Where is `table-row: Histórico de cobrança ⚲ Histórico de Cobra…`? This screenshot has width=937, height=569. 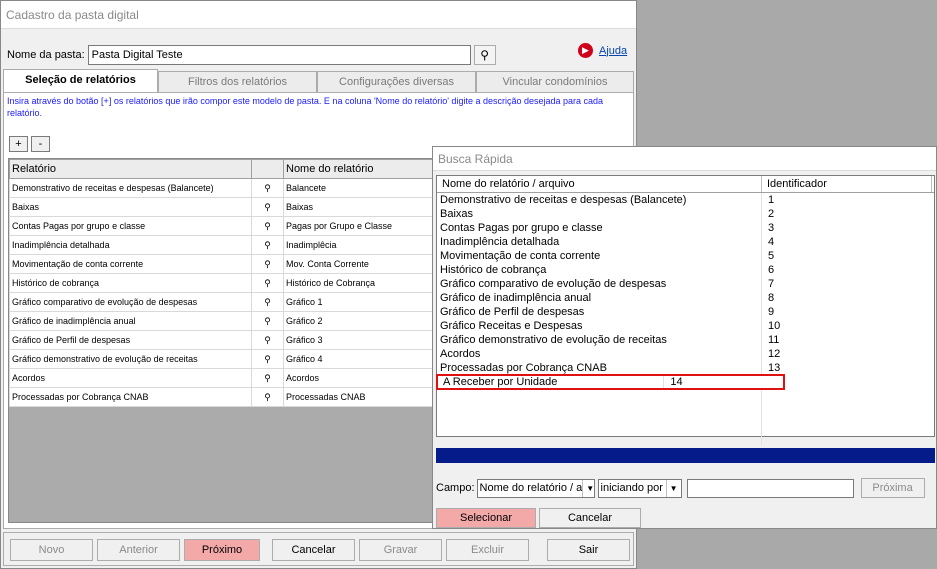 table-row: Histórico de cobrança ⚲ Histórico de Cobra… is located at coordinates (224, 283).